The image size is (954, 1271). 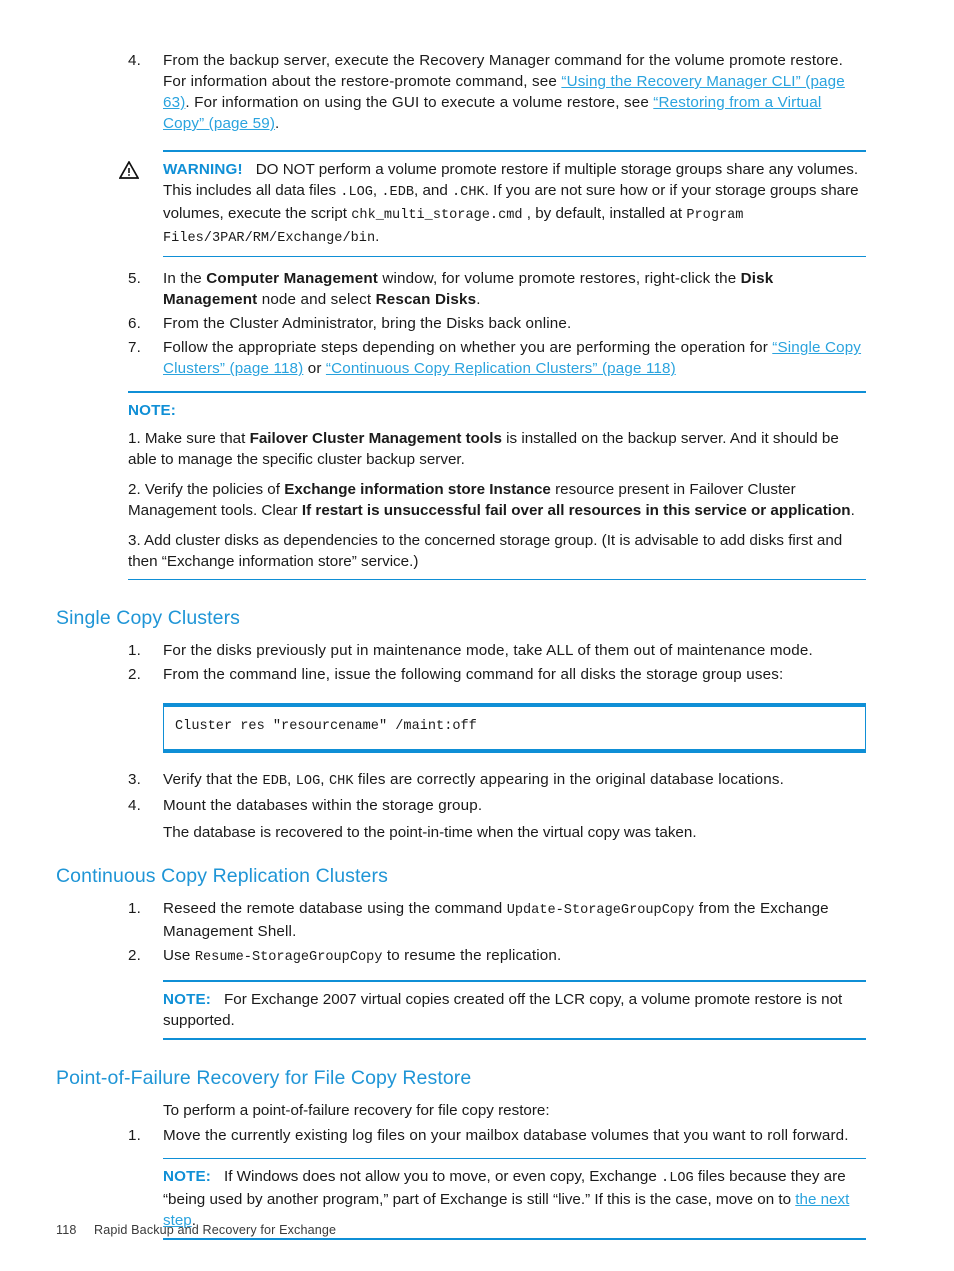 What do you see at coordinates (275, 782) in the screenshot?
I see `scc3-code-edb: EDB` at bounding box center [275, 782].